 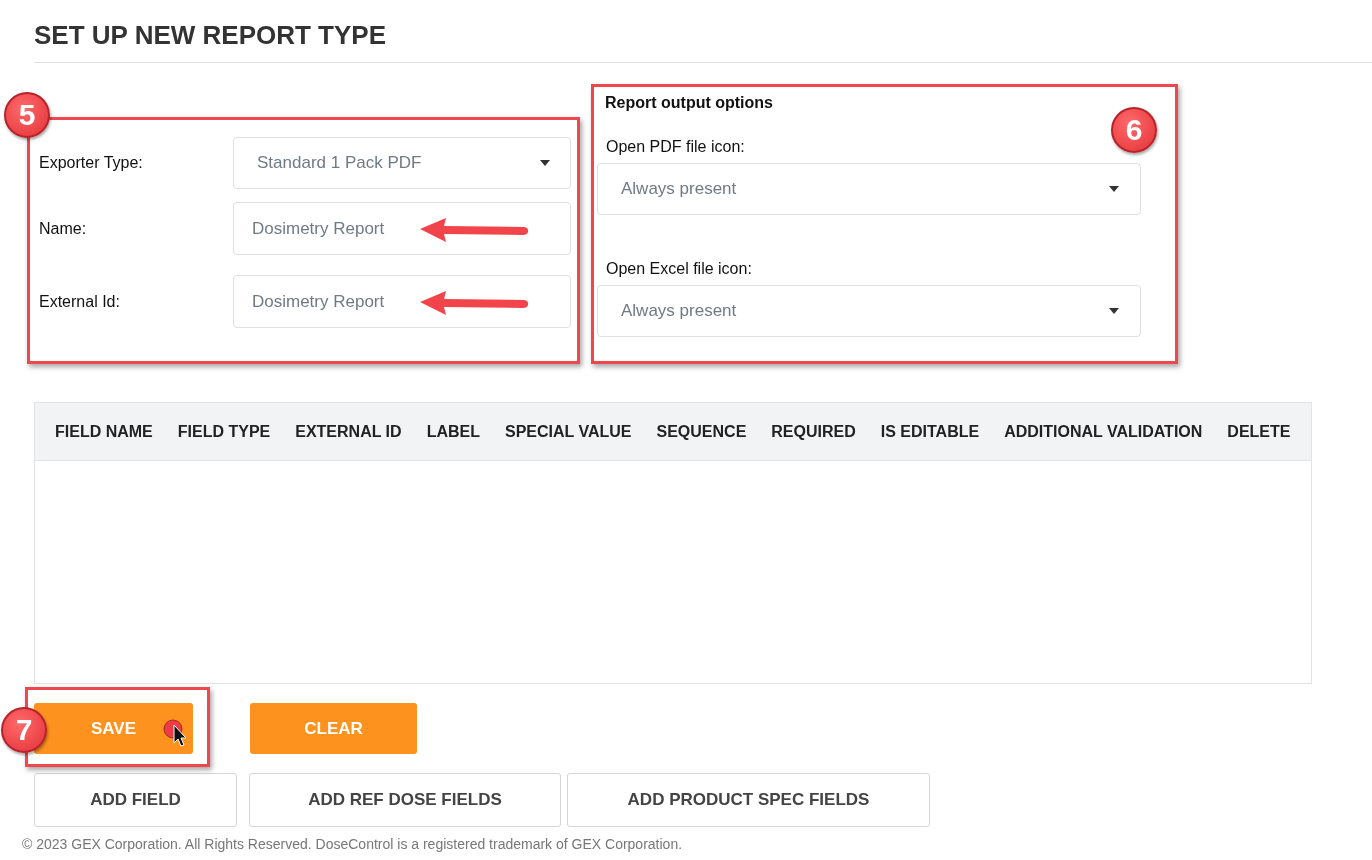 I want to click on section-heading: Report output options, so click(x=689, y=103).